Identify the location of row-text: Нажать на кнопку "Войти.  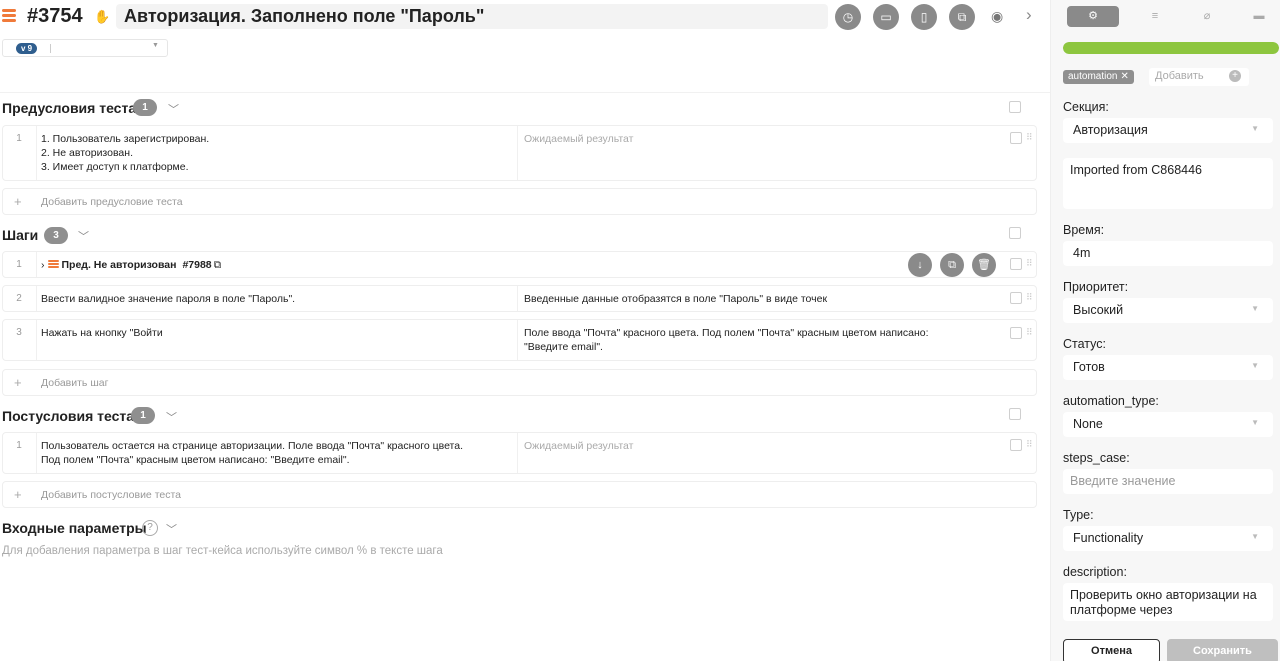
(276, 333).